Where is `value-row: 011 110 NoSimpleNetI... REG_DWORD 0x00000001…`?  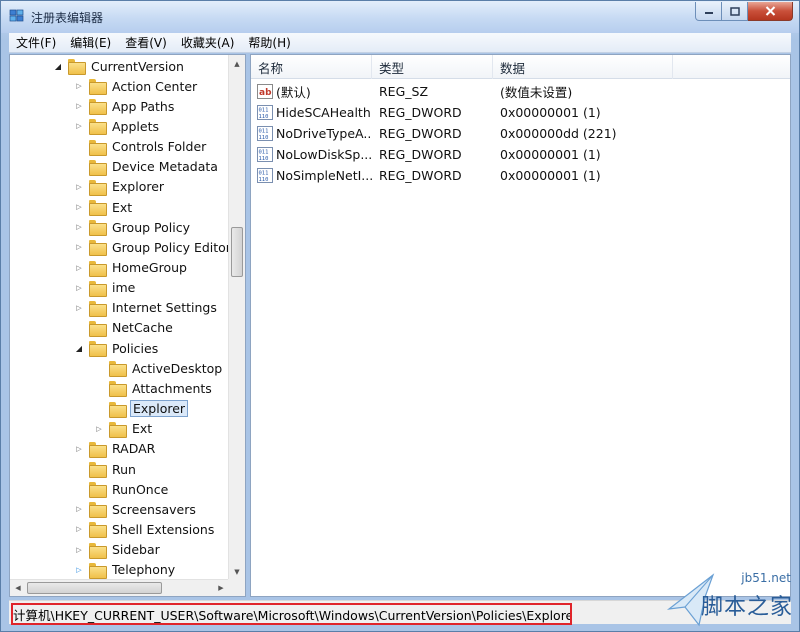 value-row: 011 110 NoSimpleNetI... REG_DWORD 0x00000001… is located at coordinates (520, 175).